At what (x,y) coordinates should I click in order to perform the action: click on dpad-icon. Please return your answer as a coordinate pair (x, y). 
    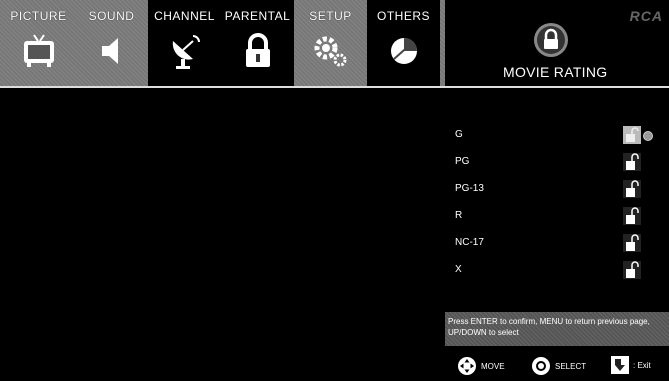
    Looking at the image, I should click on (467, 366).